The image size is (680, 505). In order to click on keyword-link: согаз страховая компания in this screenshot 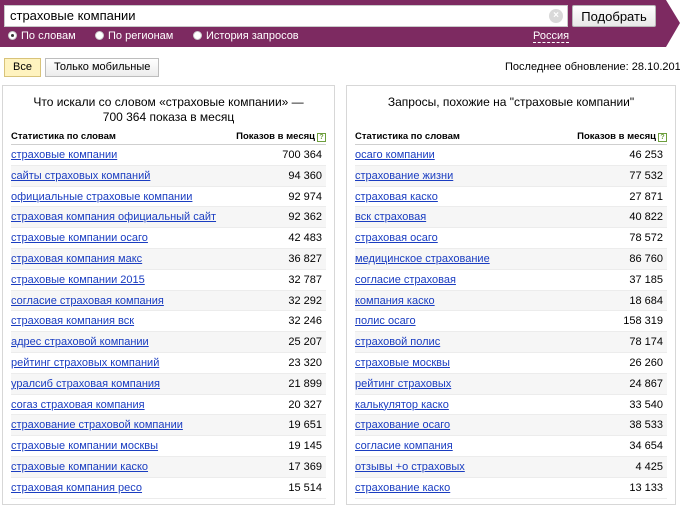, I will do `click(78, 405)`.